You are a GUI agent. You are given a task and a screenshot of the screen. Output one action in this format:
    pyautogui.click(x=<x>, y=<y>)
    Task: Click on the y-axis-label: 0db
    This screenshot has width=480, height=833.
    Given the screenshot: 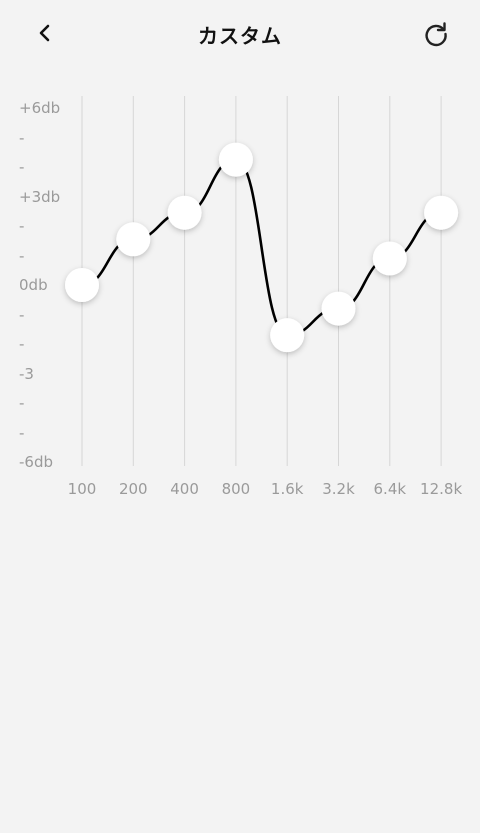 What is the action you would take?
    pyautogui.click(x=33, y=285)
    